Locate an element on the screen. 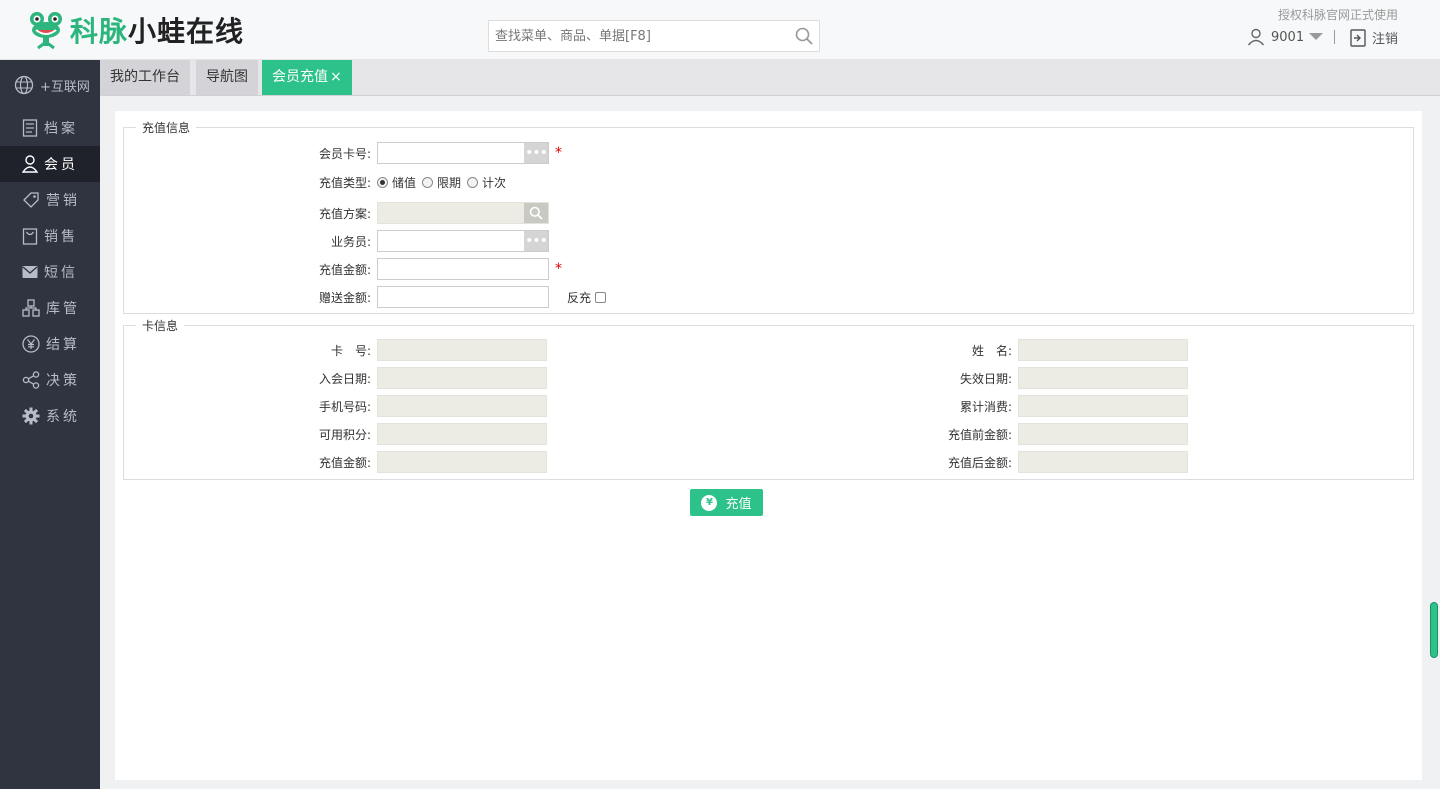  radio-time-limit: 限期 is located at coordinates (441, 182).